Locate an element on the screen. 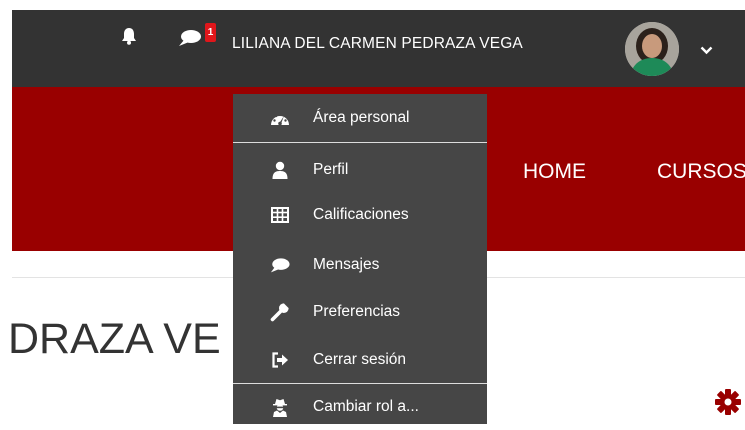 Image resolution: width=745 pixels, height=430 pixels. dashboard-icon is located at coordinates (280, 118).